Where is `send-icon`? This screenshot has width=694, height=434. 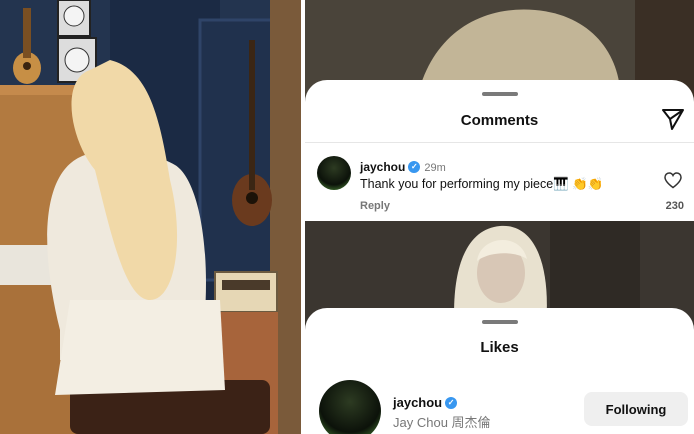 send-icon is located at coordinates (673, 119).